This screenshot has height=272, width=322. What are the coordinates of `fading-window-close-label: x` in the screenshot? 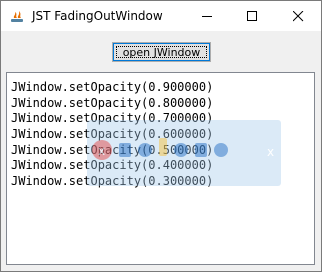 It's located at (270, 152).